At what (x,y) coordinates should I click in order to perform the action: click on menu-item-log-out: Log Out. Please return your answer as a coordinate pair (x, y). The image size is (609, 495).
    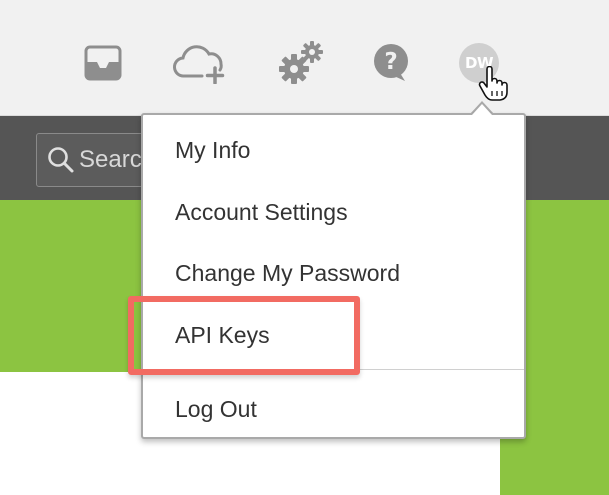
    Looking at the image, I should click on (216, 409).